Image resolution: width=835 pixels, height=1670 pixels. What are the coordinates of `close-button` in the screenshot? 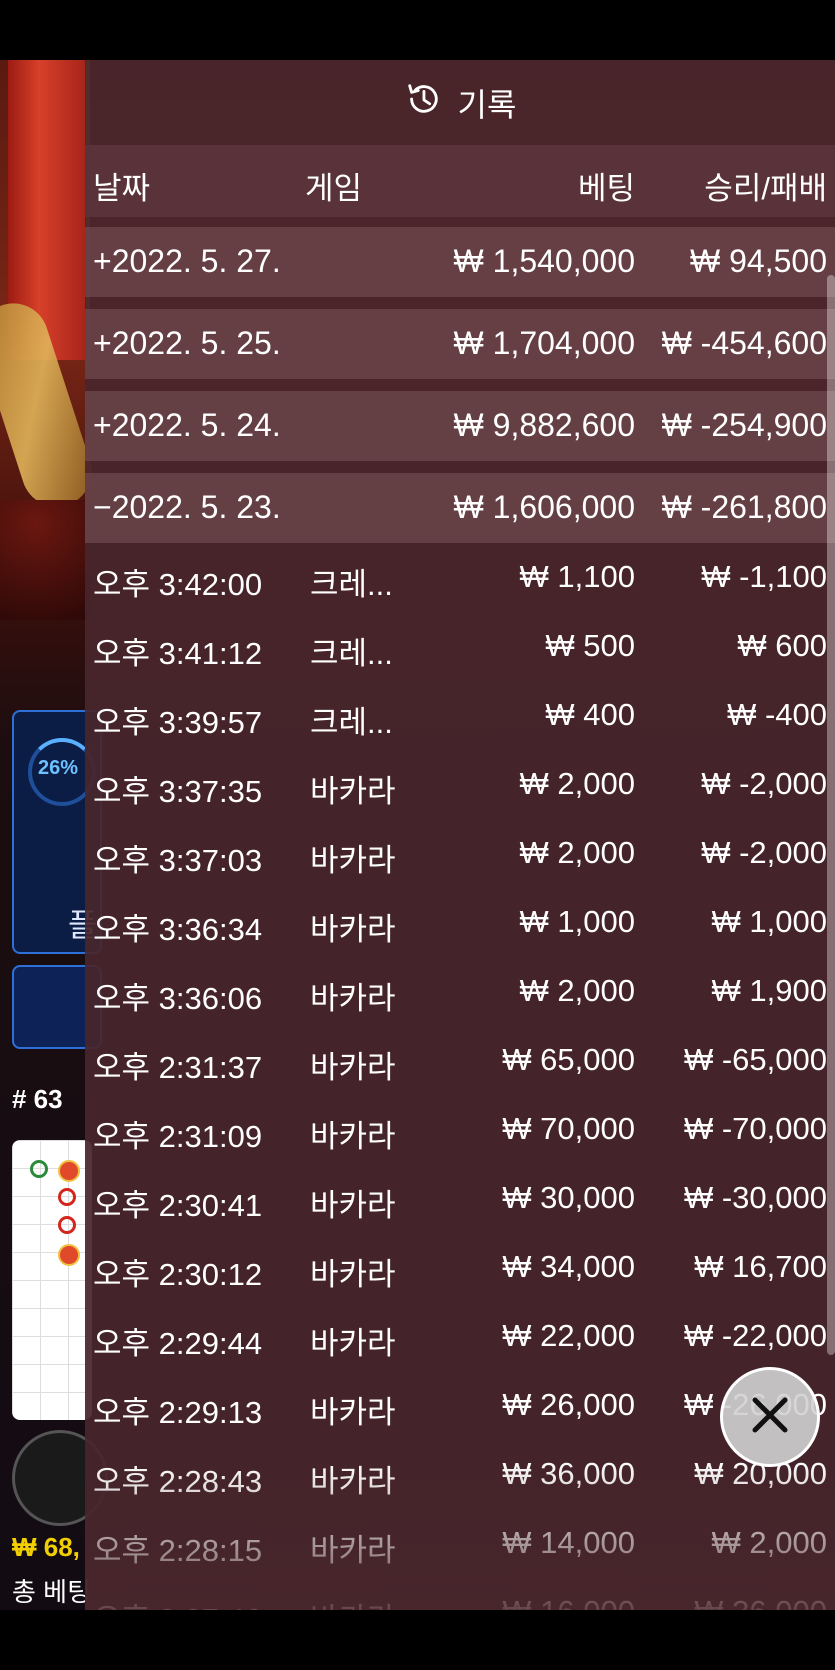 It's located at (770, 1417).